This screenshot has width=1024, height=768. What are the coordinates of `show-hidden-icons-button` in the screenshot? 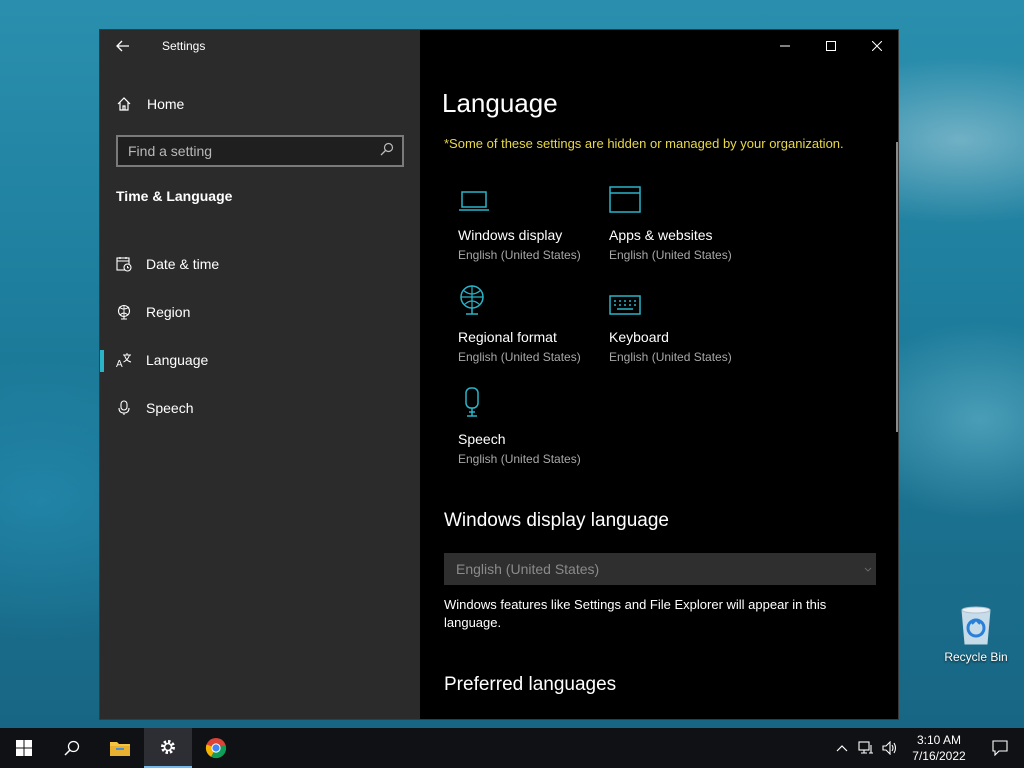 It's located at (842, 748).